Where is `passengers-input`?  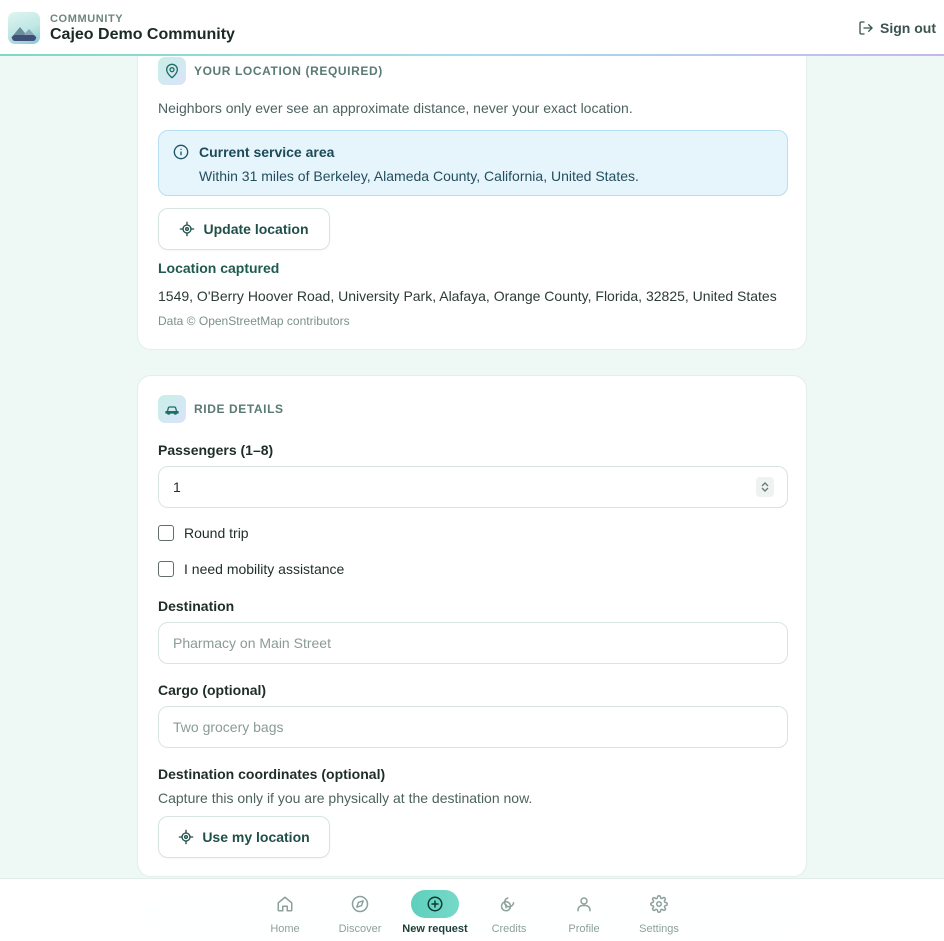
passengers-input is located at coordinates (473, 487).